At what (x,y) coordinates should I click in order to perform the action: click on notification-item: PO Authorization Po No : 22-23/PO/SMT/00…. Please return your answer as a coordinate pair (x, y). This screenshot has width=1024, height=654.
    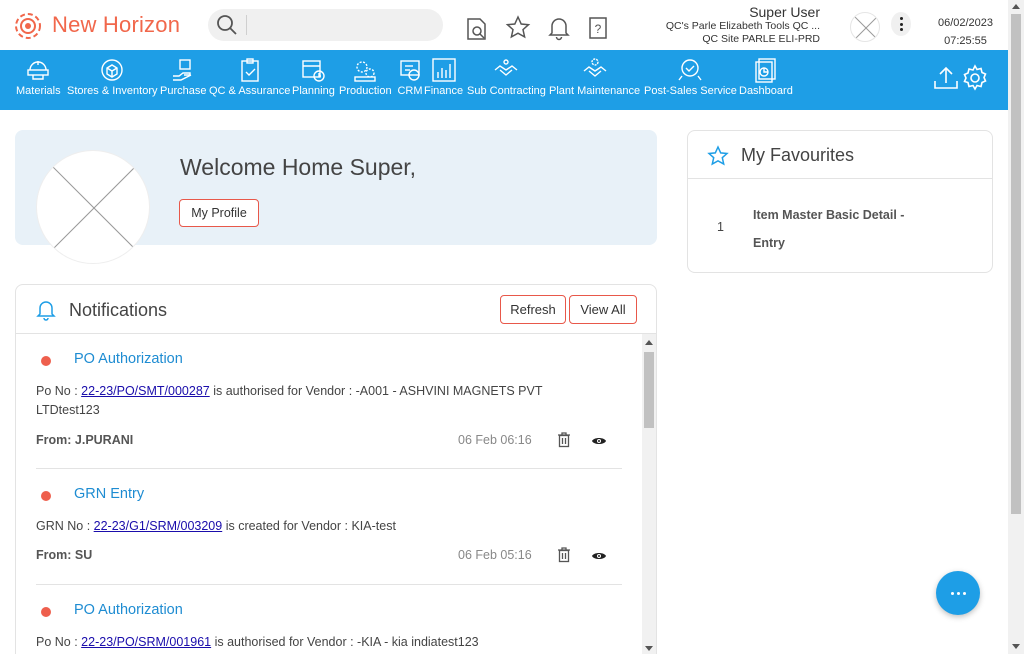
    Looking at the image, I should click on (329, 401).